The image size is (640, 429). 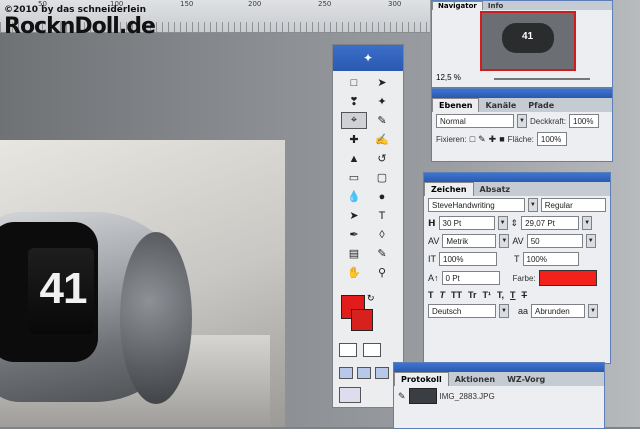 I want to click on ruler-tick: 250, so click(x=325, y=4).